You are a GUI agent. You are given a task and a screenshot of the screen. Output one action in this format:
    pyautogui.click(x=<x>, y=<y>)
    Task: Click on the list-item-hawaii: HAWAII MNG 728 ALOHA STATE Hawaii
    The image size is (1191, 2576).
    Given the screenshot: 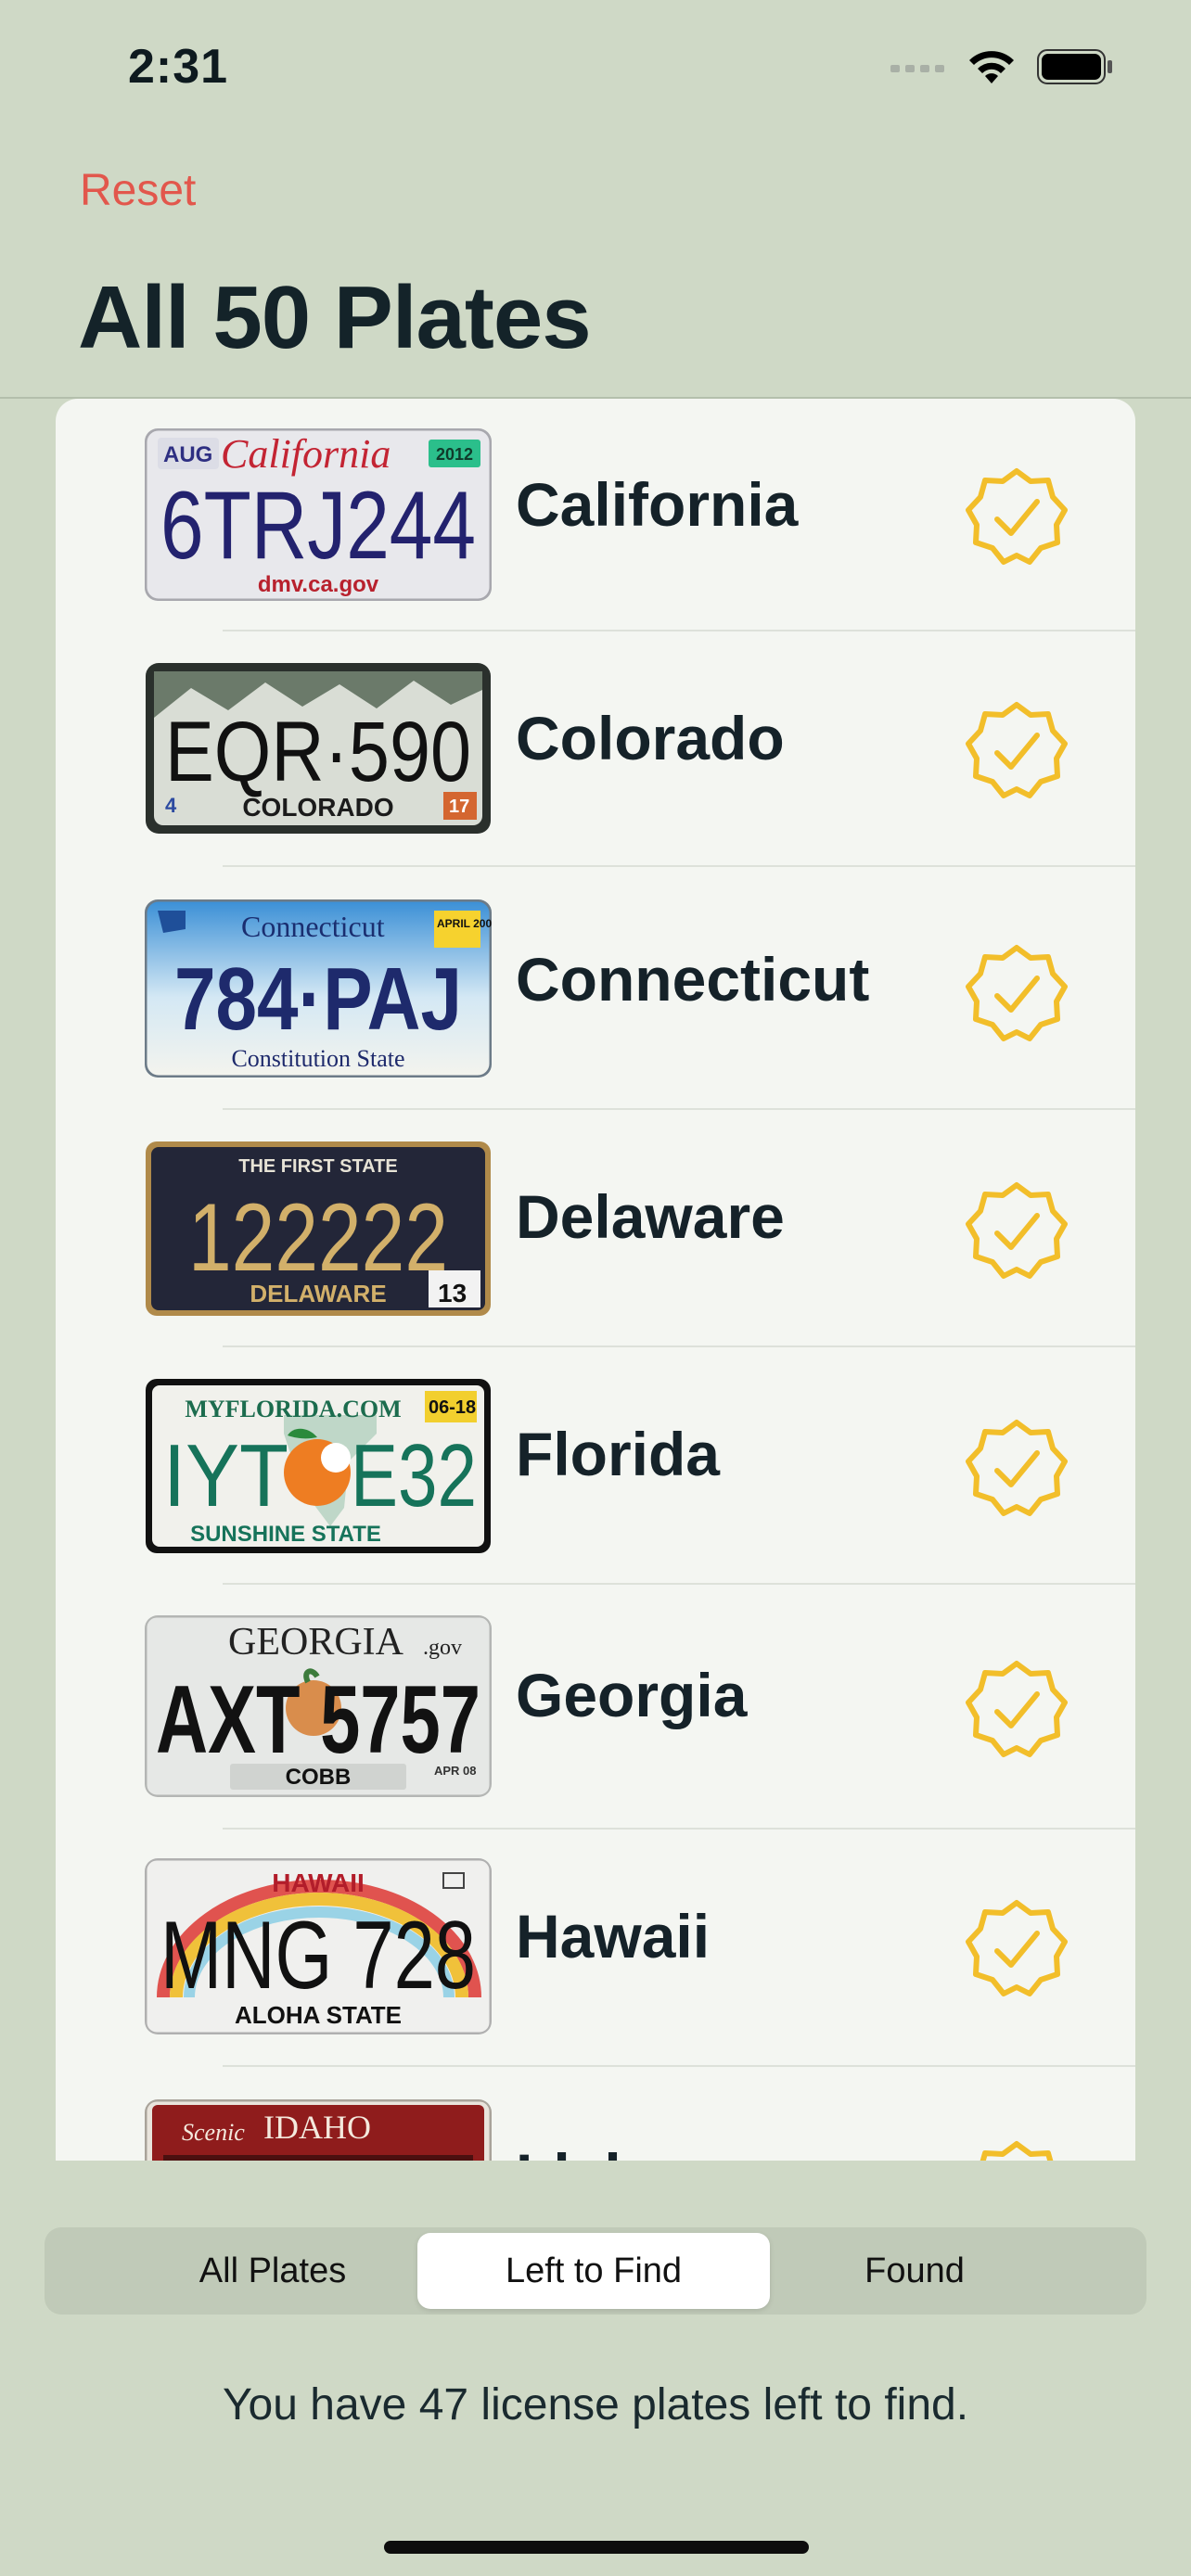 What is the action you would take?
    pyautogui.click(x=595, y=1949)
    